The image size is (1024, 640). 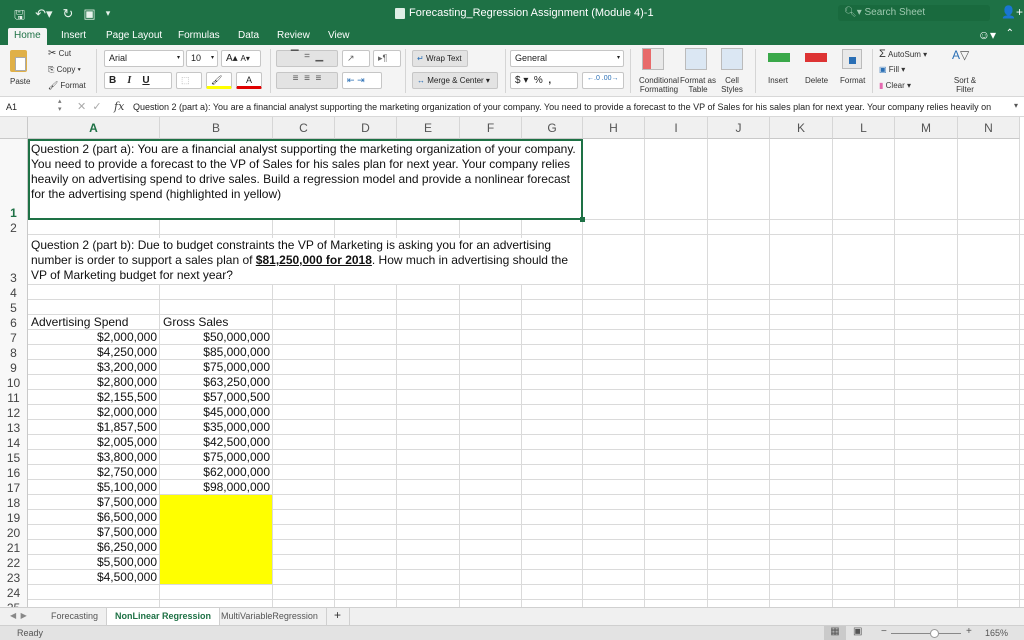 I want to click on percent-button: %, so click(x=538, y=80).